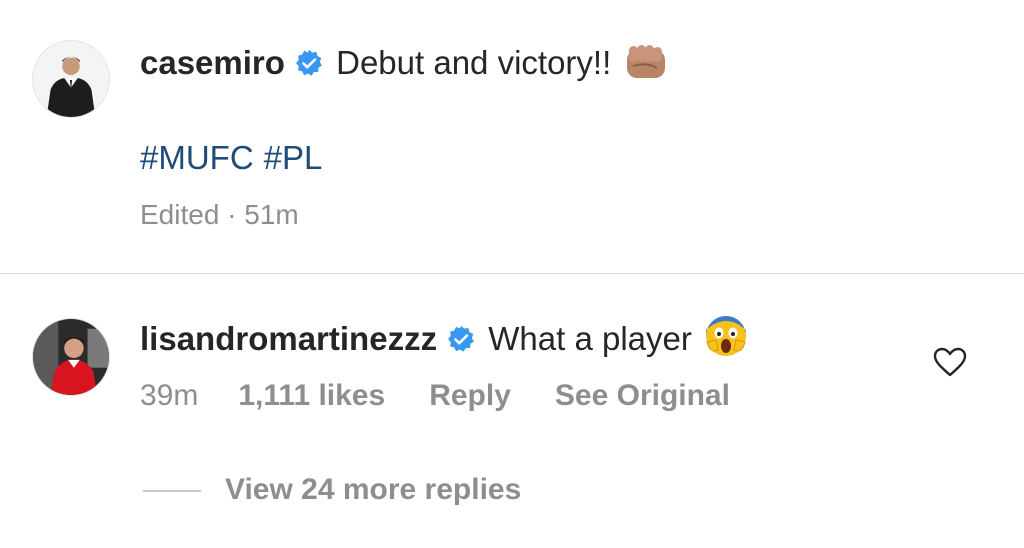 The width and height of the screenshot is (1024, 548). What do you see at coordinates (474, 62) in the screenshot?
I see `post-caption: Debut and victory!!` at bounding box center [474, 62].